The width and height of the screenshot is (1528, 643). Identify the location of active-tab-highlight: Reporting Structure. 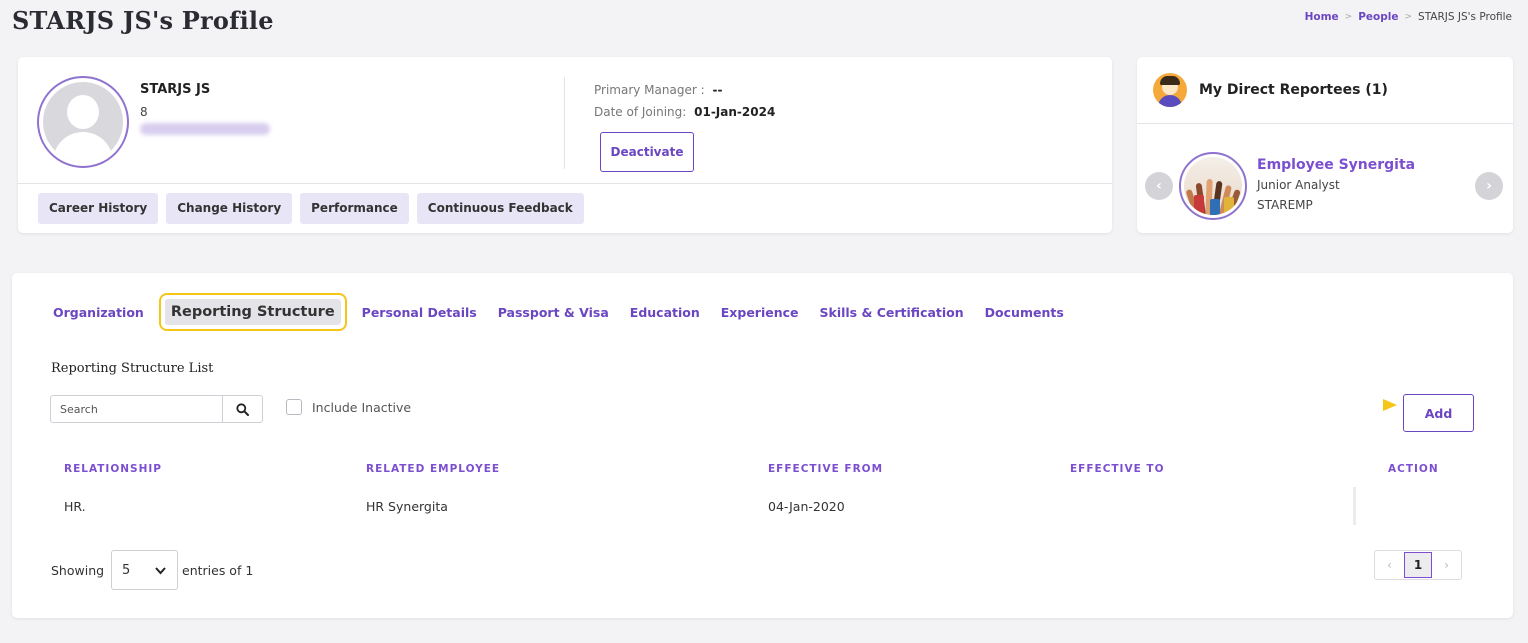
(252, 312).